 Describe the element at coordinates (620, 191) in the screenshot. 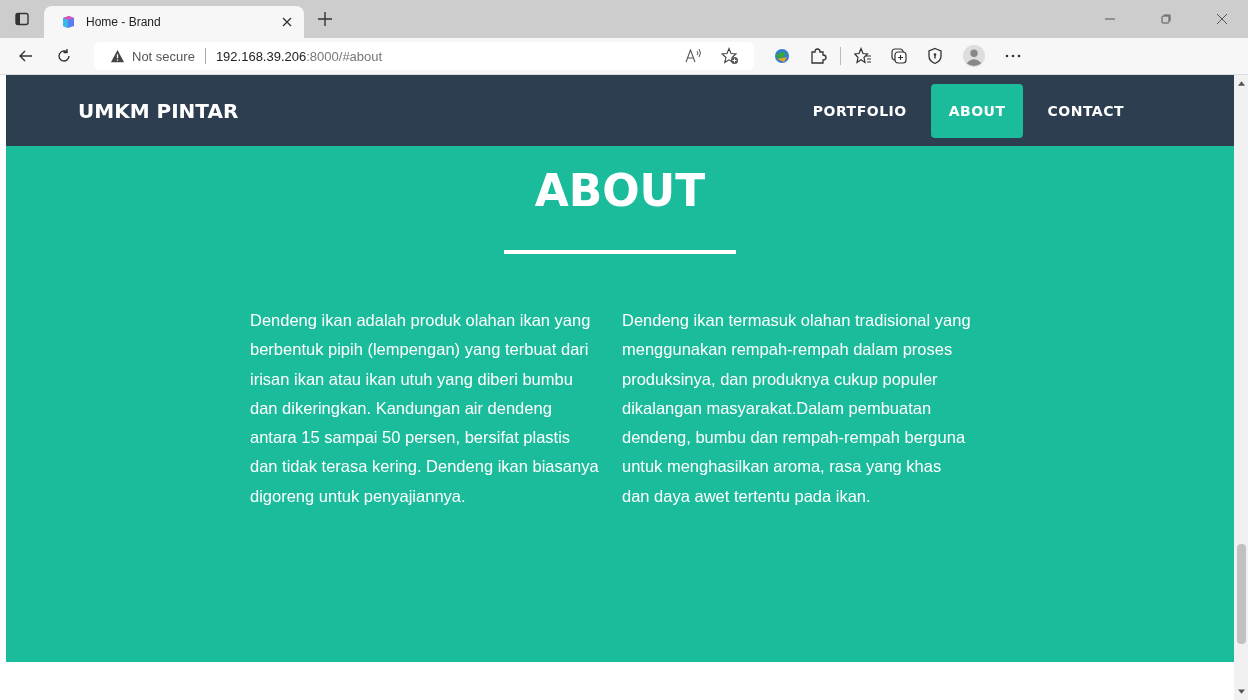

I see `section-title: ABOUT` at that location.